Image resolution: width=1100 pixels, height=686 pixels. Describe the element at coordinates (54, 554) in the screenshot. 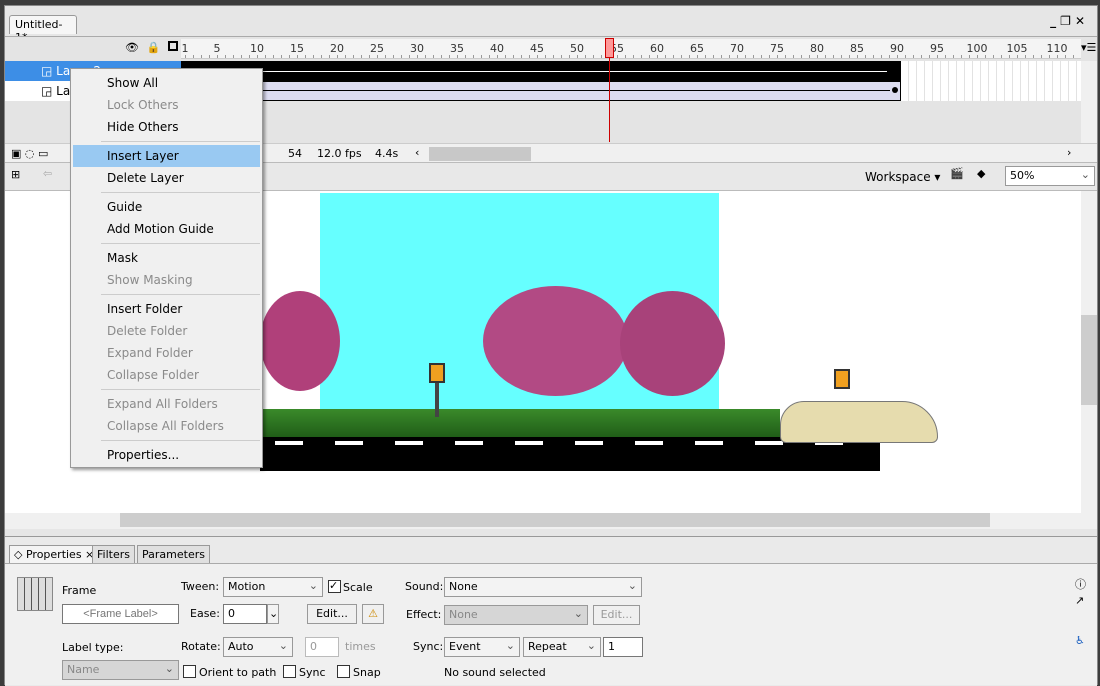

I see `tab-properties: ◇ Properties ×` at that location.